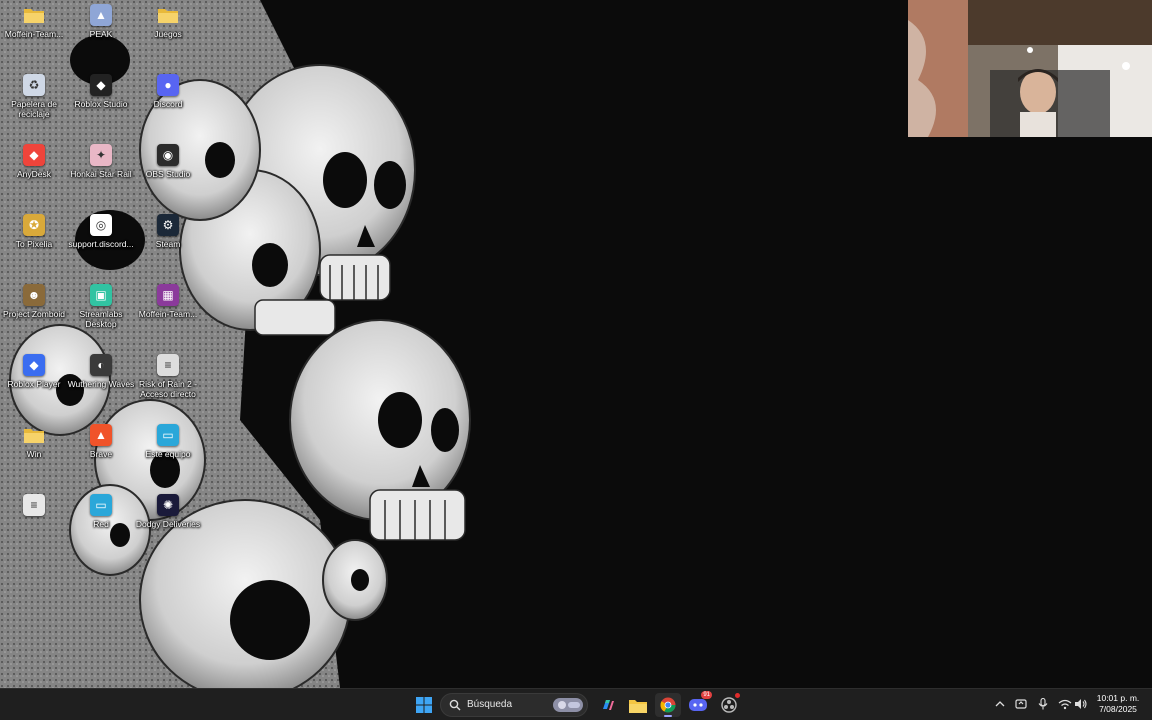 Image resolution: width=1152 pixels, height=720 pixels. I want to click on chrome-taskbar-button, so click(668, 705).